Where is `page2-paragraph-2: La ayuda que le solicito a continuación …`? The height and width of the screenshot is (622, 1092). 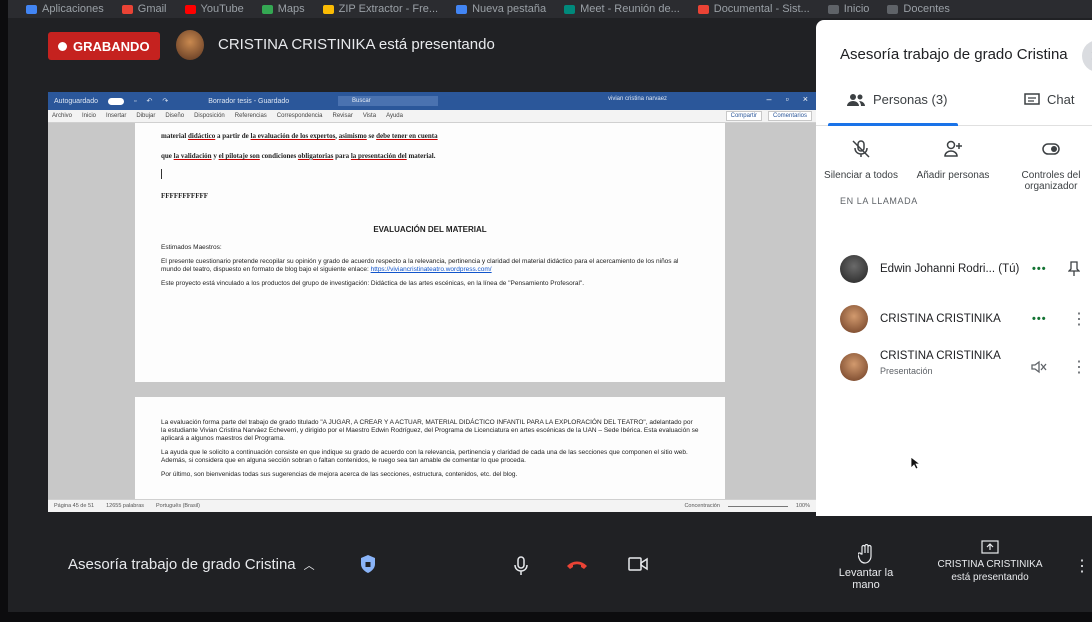
page2-paragraph-2: La ayuda que le solicito a continuación … is located at coordinates (424, 456).